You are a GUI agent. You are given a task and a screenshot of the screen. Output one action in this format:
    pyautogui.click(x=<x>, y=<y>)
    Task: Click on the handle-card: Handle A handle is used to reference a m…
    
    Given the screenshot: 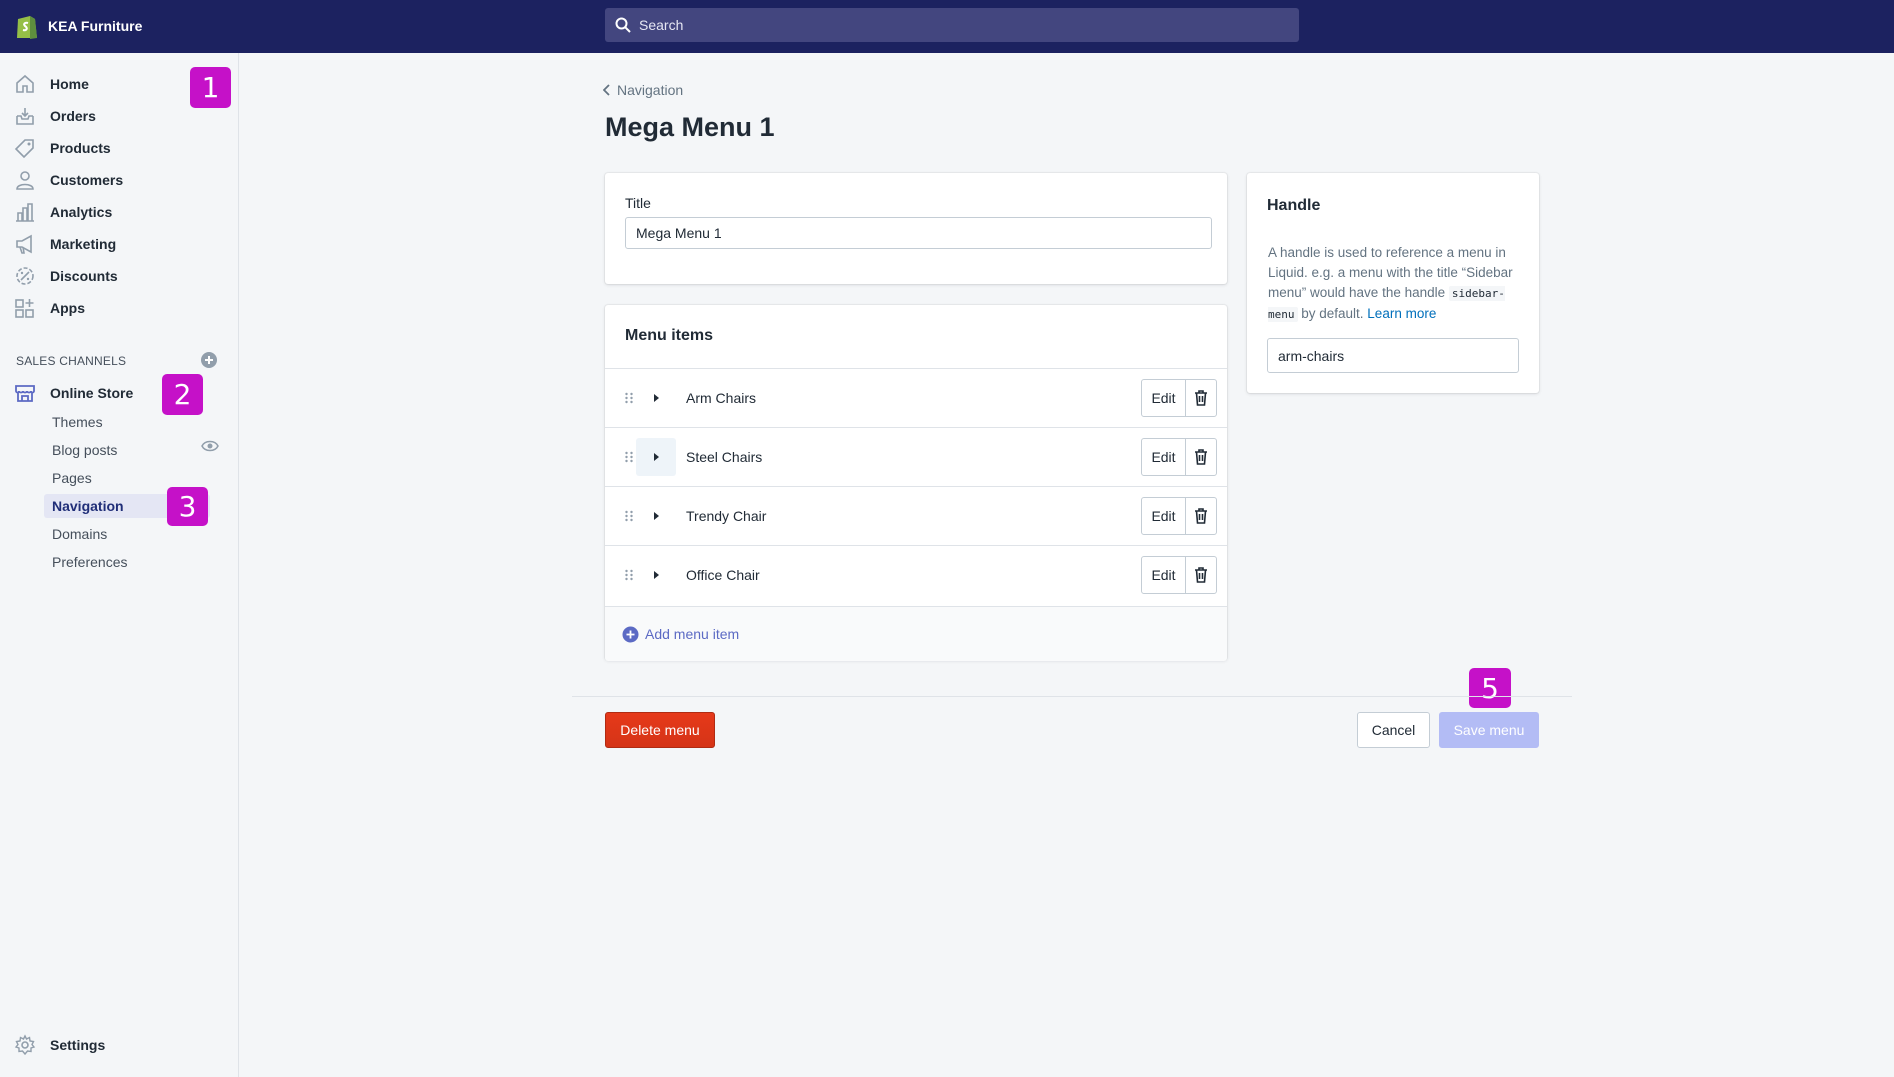 What is the action you would take?
    pyautogui.click(x=1393, y=283)
    